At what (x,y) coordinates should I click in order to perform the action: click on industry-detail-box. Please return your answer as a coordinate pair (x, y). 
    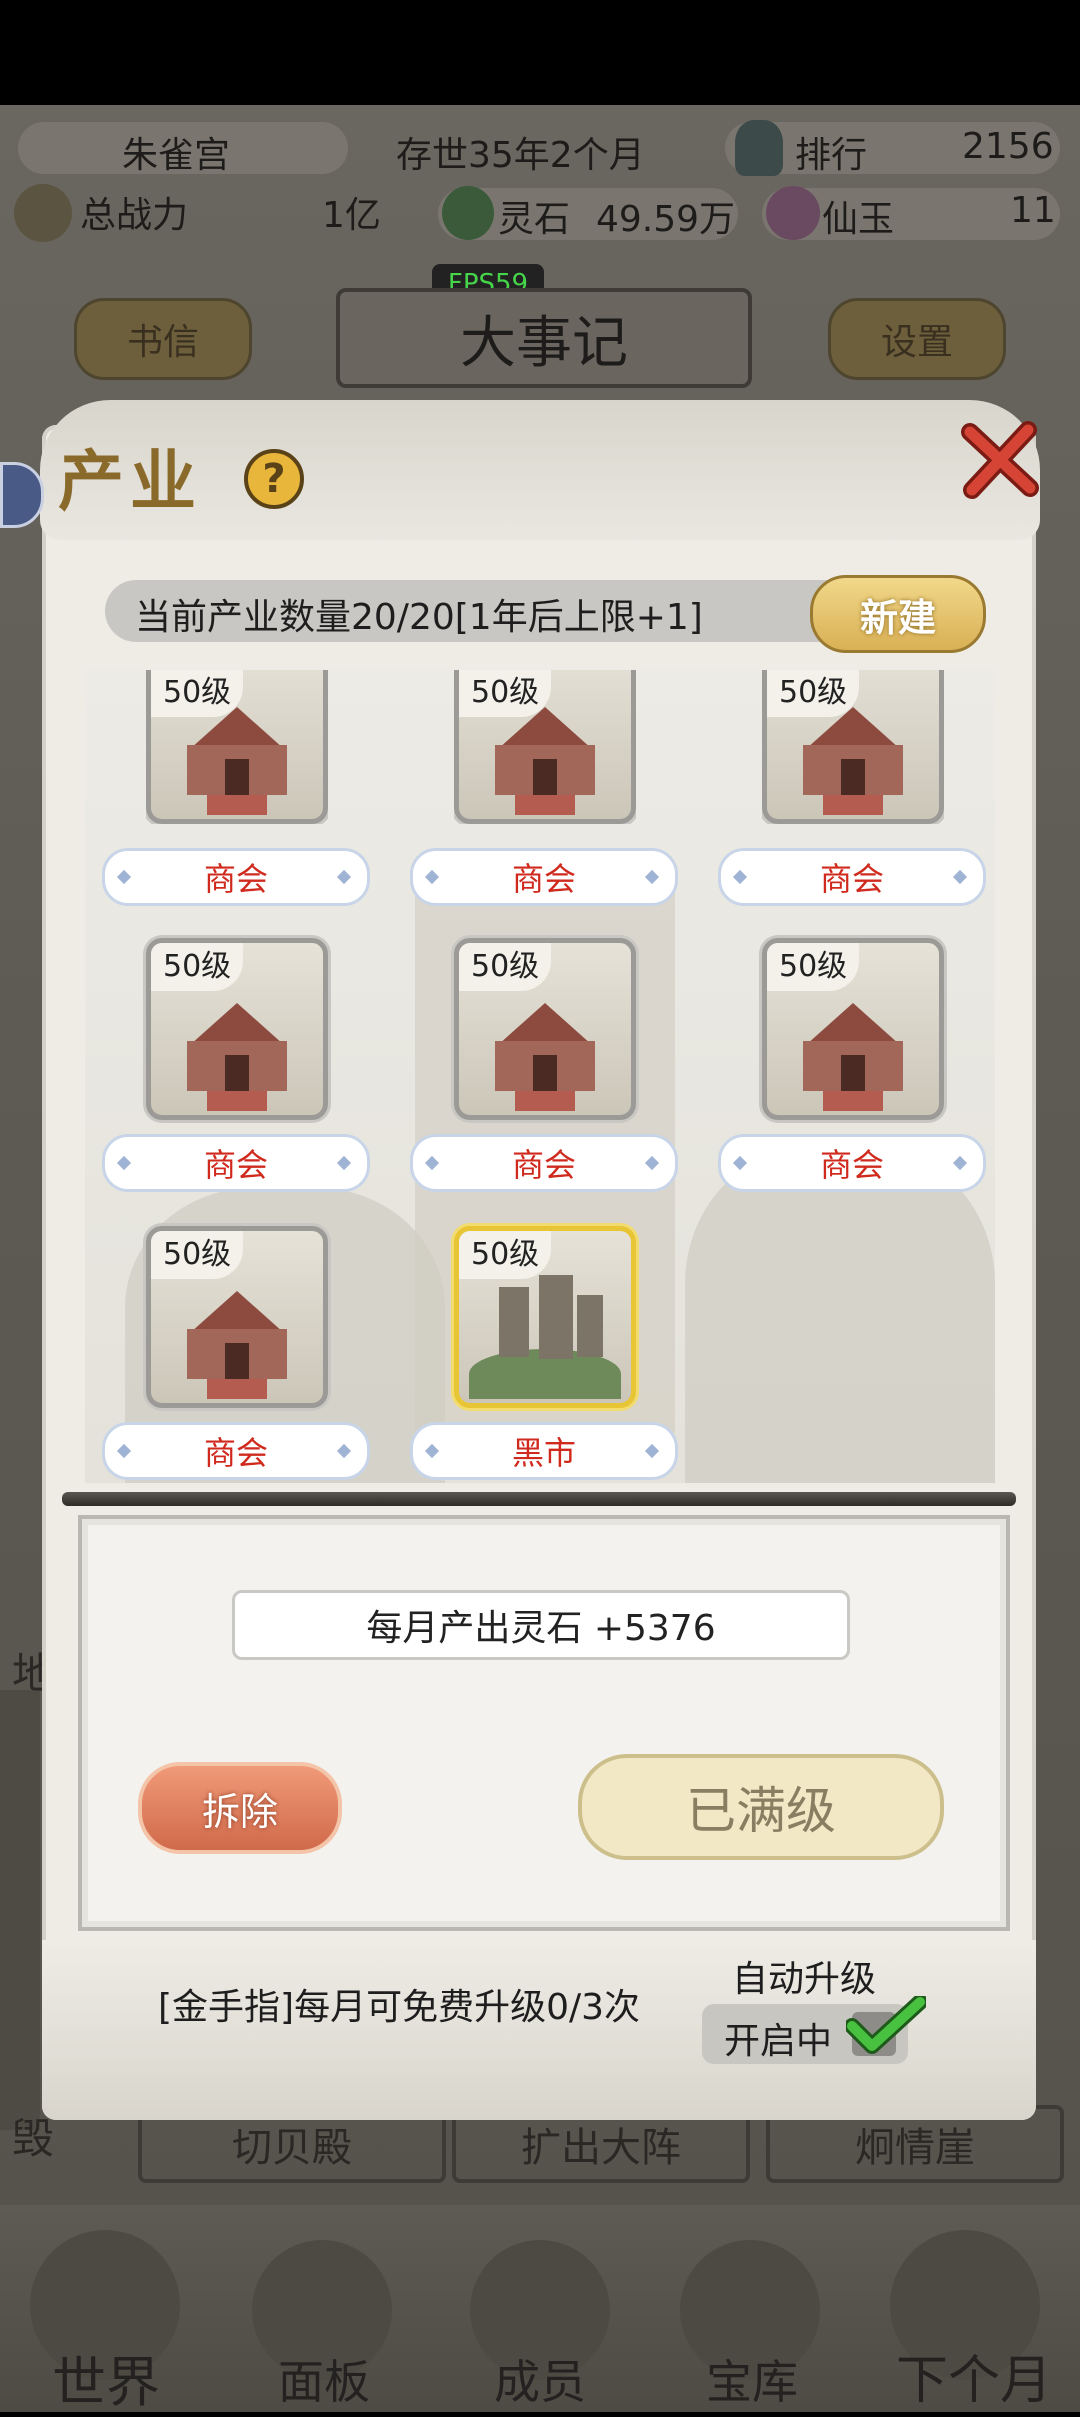
    Looking at the image, I should click on (544, 1723).